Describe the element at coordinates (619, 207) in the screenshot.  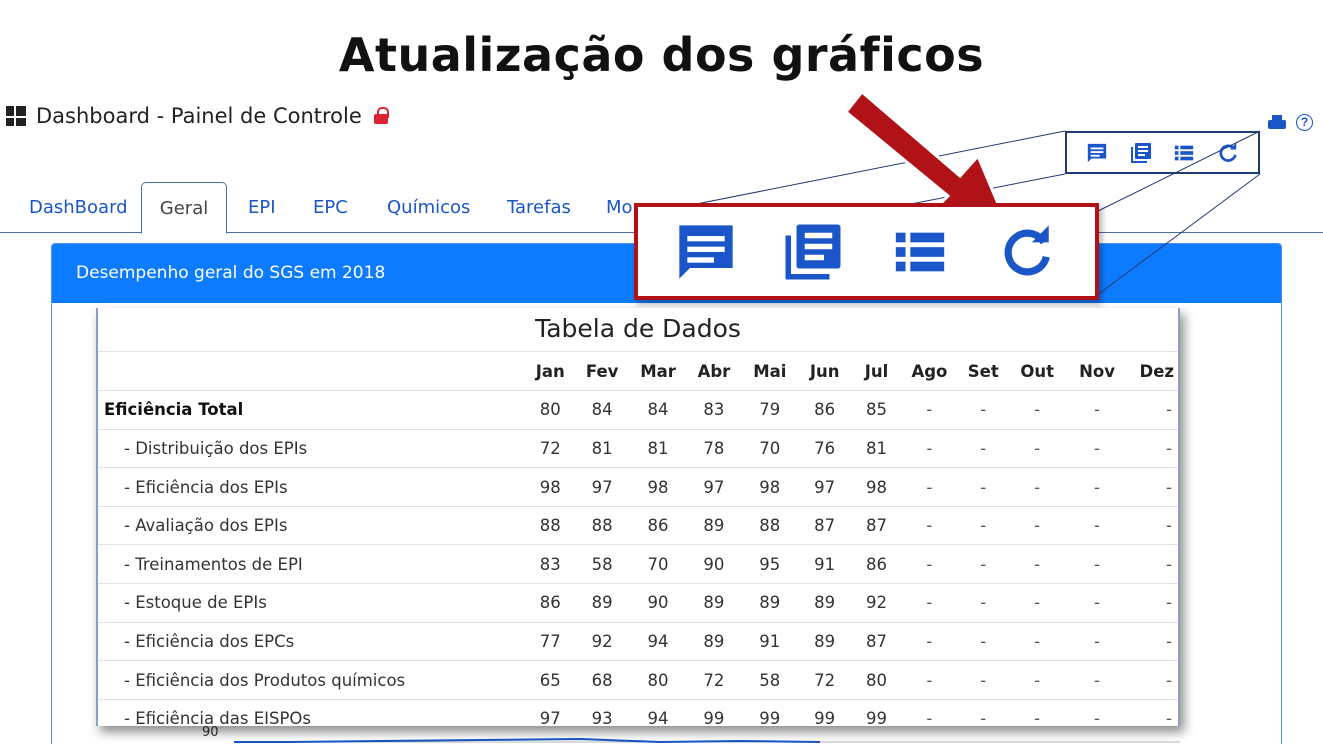
I see `tab-mo: Mo` at that location.